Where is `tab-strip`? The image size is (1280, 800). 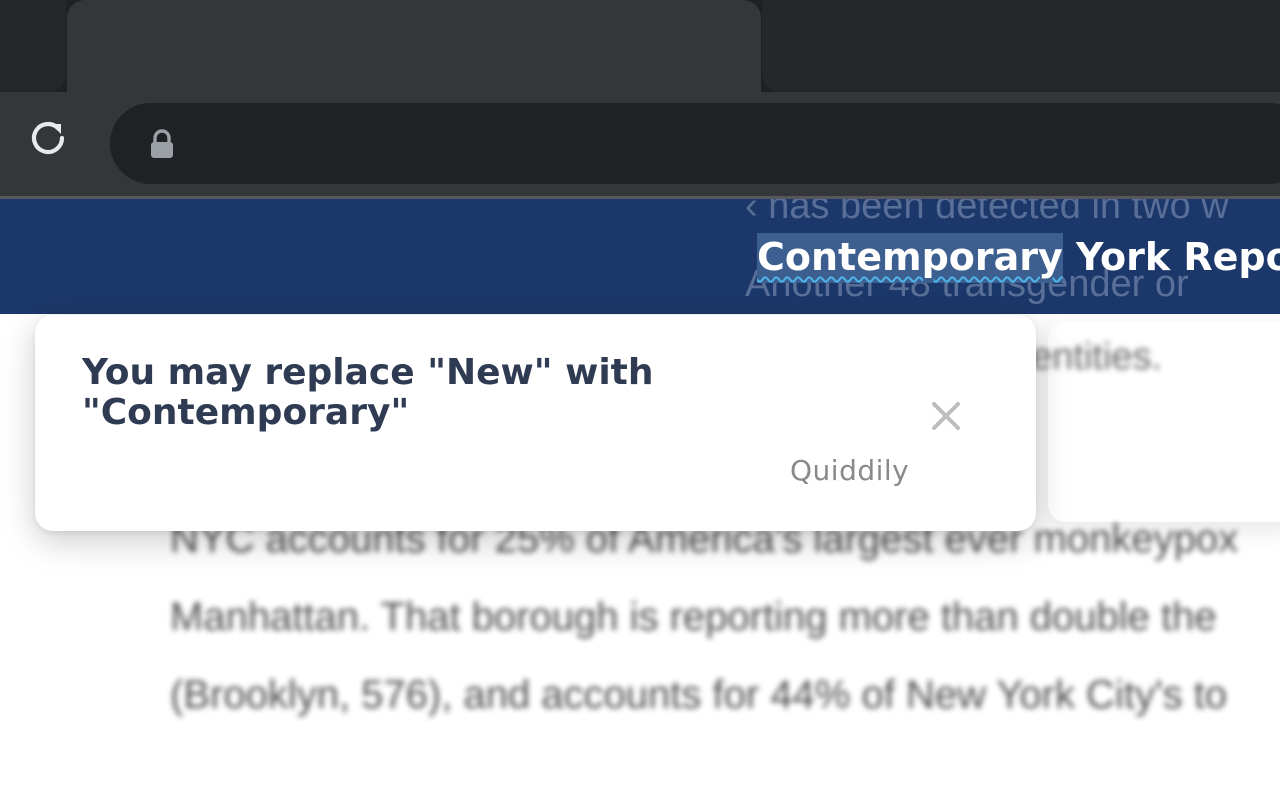 tab-strip is located at coordinates (640, 46).